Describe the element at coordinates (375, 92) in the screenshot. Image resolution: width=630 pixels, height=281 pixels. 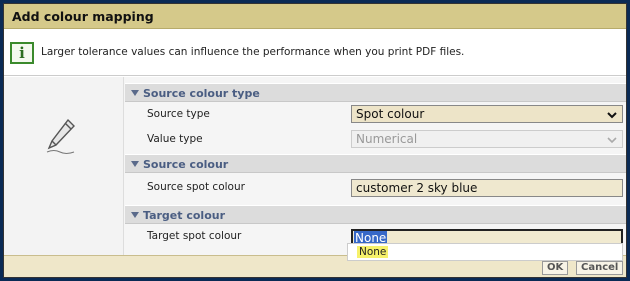
I see `section-source-colour-type: Source colour type` at that location.